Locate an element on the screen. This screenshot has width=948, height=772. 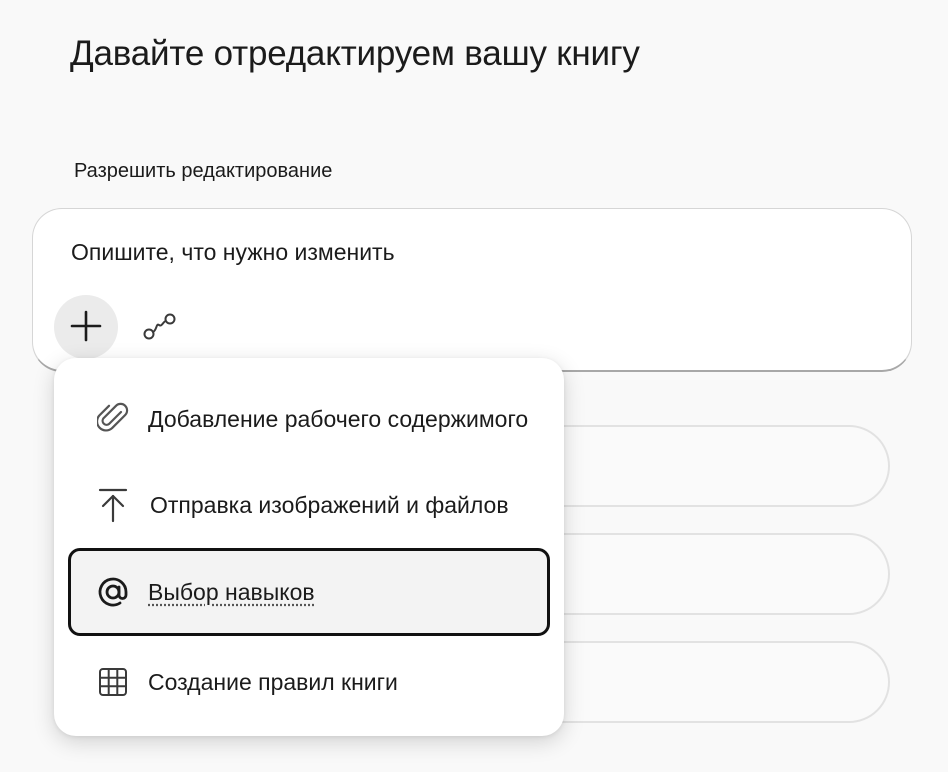
menu-item-add-work-content: Добавление рабочего содержимого is located at coordinates (309, 419).